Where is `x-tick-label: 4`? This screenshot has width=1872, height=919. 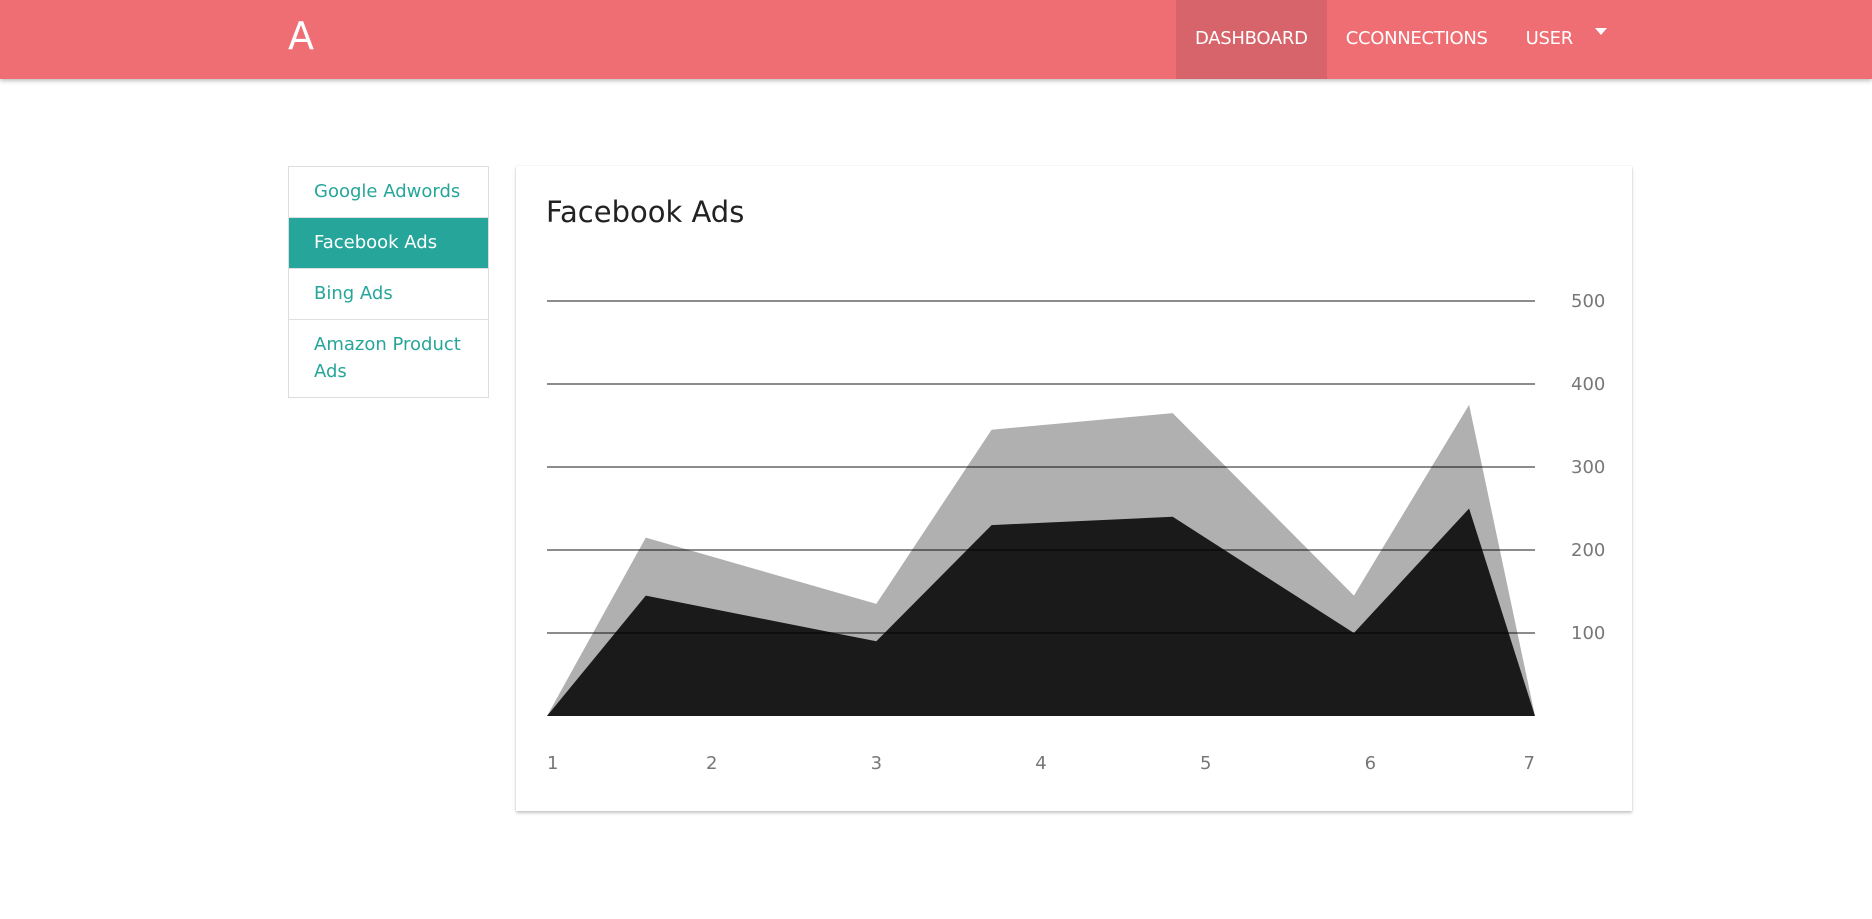 x-tick-label: 4 is located at coordinates (1040, 763).